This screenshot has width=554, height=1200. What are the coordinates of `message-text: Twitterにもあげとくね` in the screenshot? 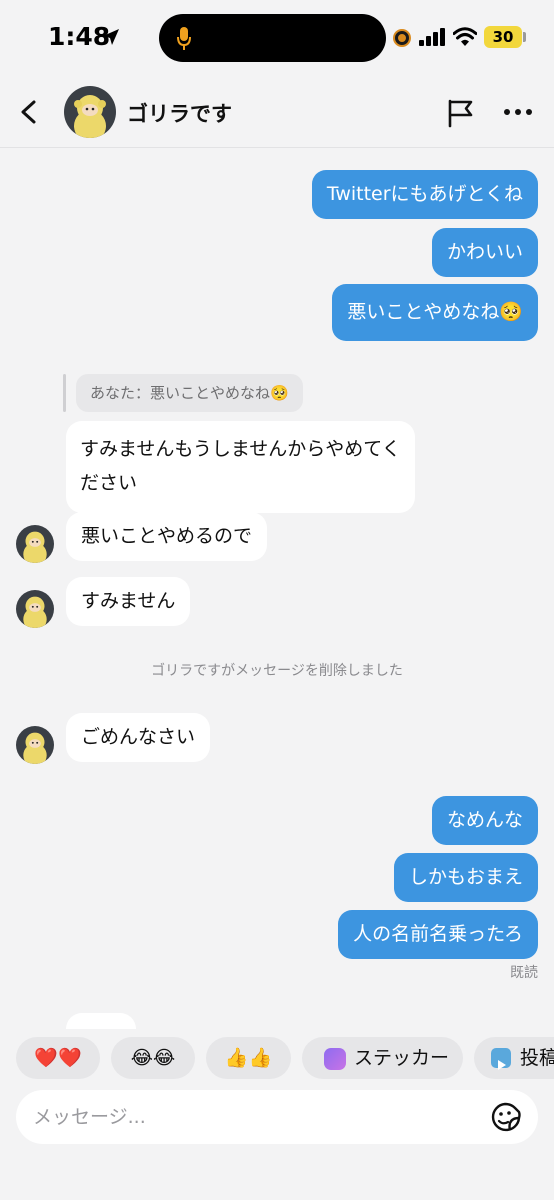 It's located at (424, 194).